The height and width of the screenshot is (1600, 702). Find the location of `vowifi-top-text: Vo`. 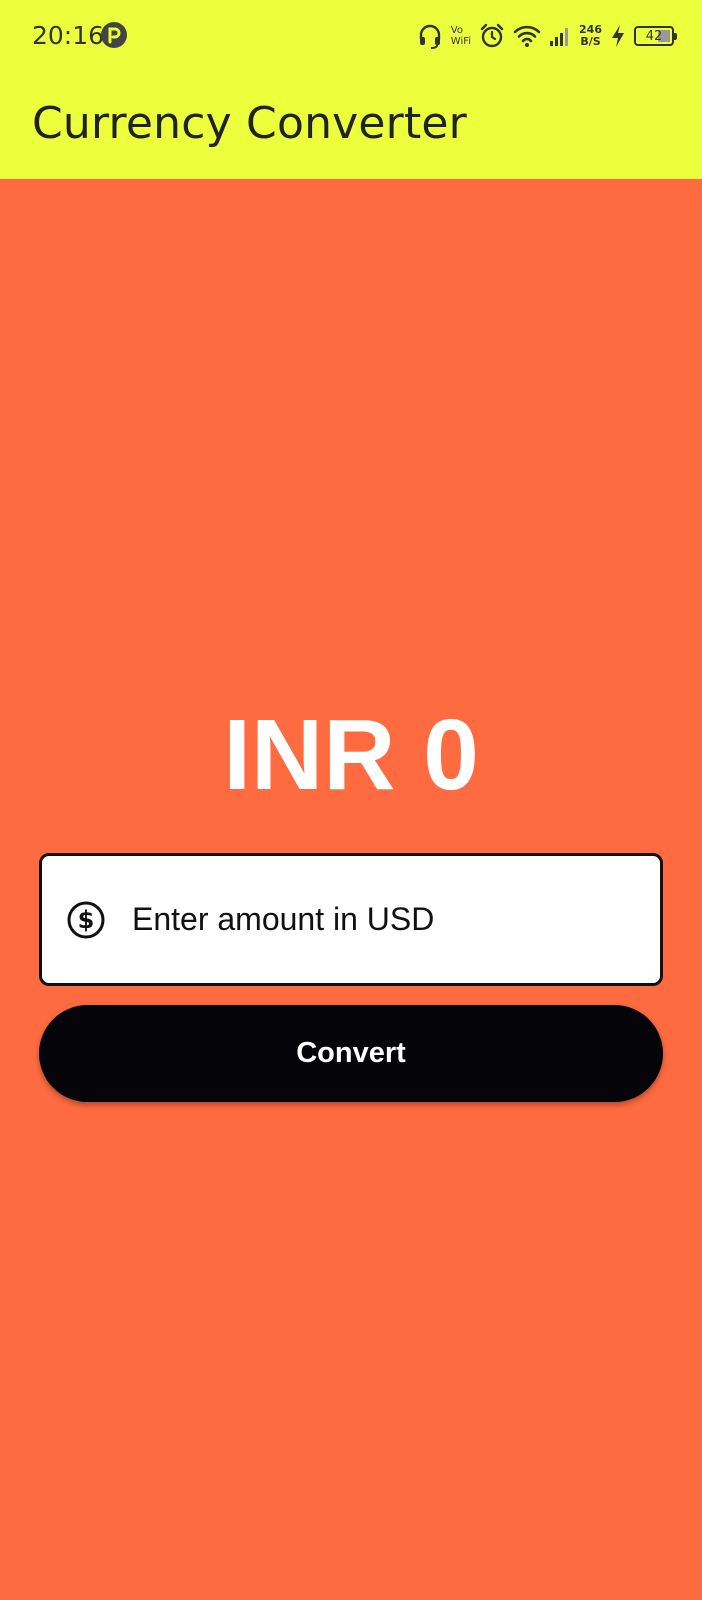

vowifi-top-text: Vo is located at coordinates (456, 30).